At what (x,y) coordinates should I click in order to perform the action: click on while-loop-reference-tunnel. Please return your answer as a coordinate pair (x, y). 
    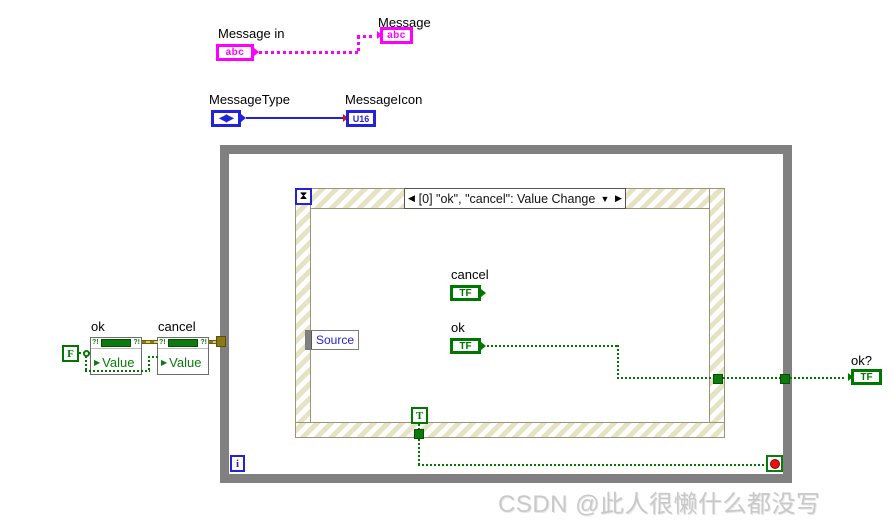
    Looking at the image, I should click on (221, 341).